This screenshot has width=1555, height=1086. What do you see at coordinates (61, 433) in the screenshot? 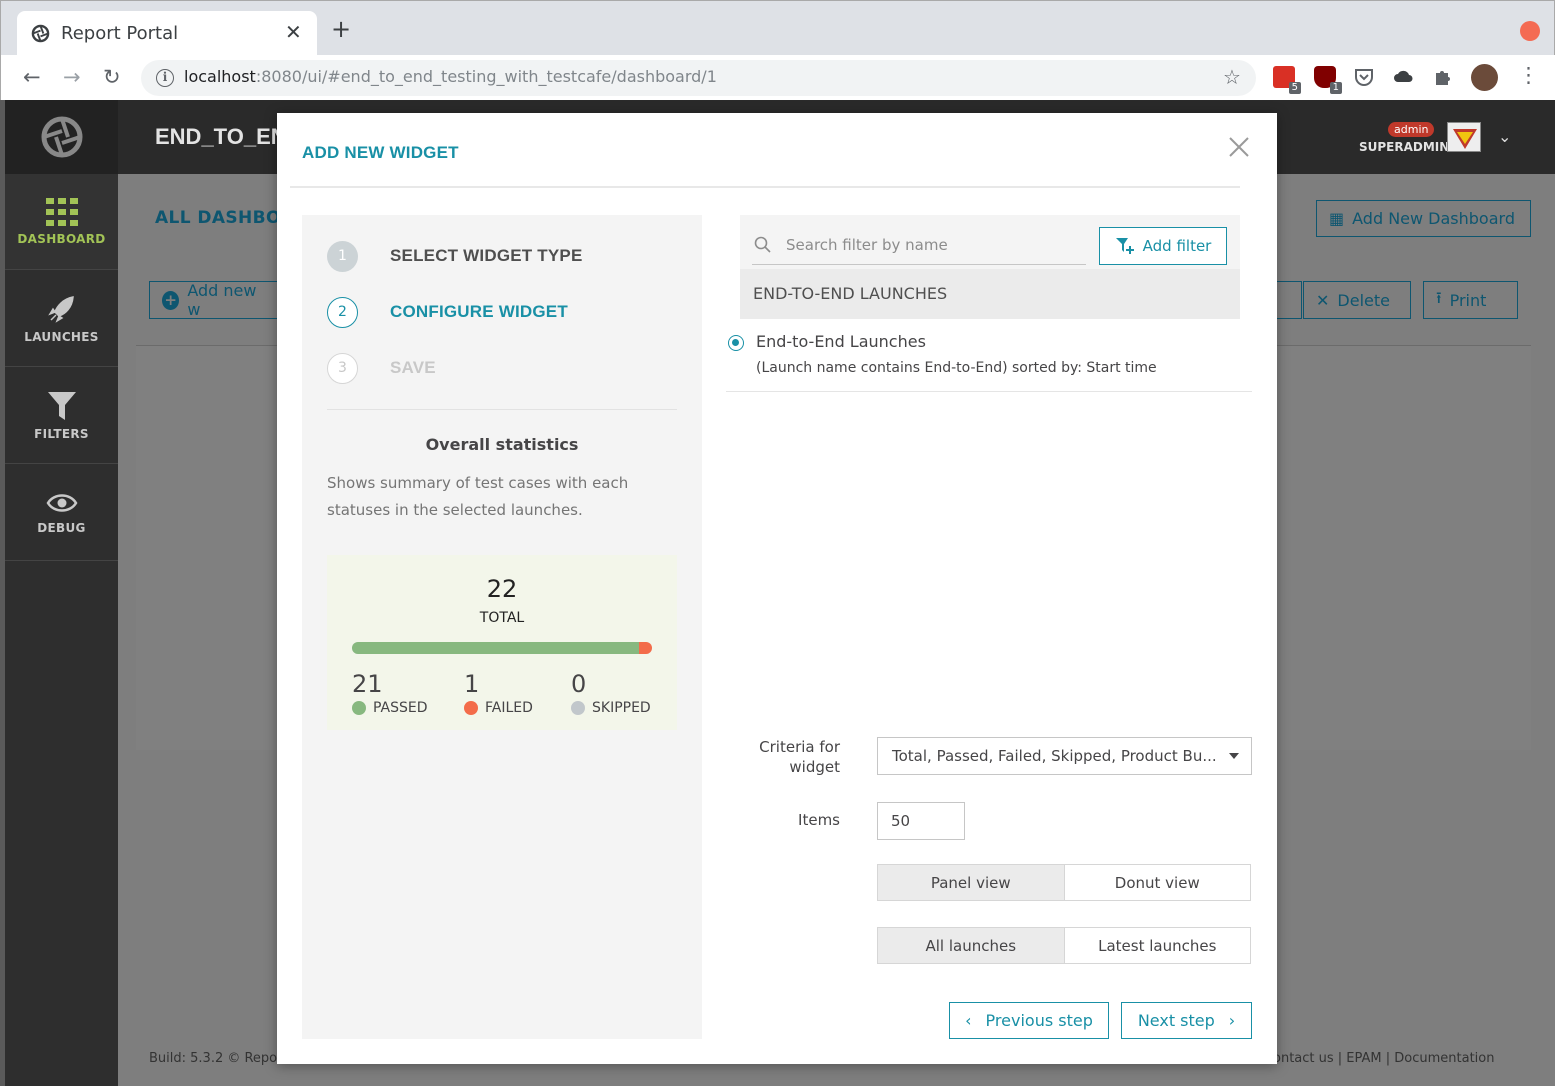
I see `sidebar-item-label: FILTERS` at bounding box center [61, 433].